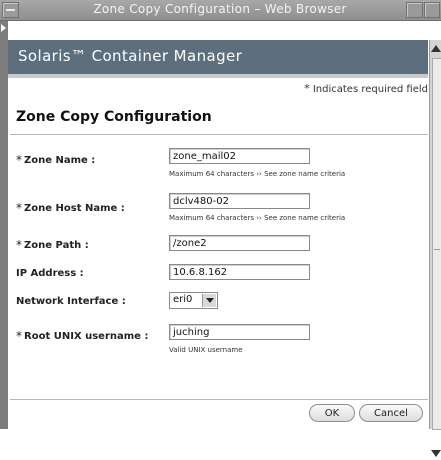  I want to click on zone-path-label: * Zone Path :, so click(52, 246).